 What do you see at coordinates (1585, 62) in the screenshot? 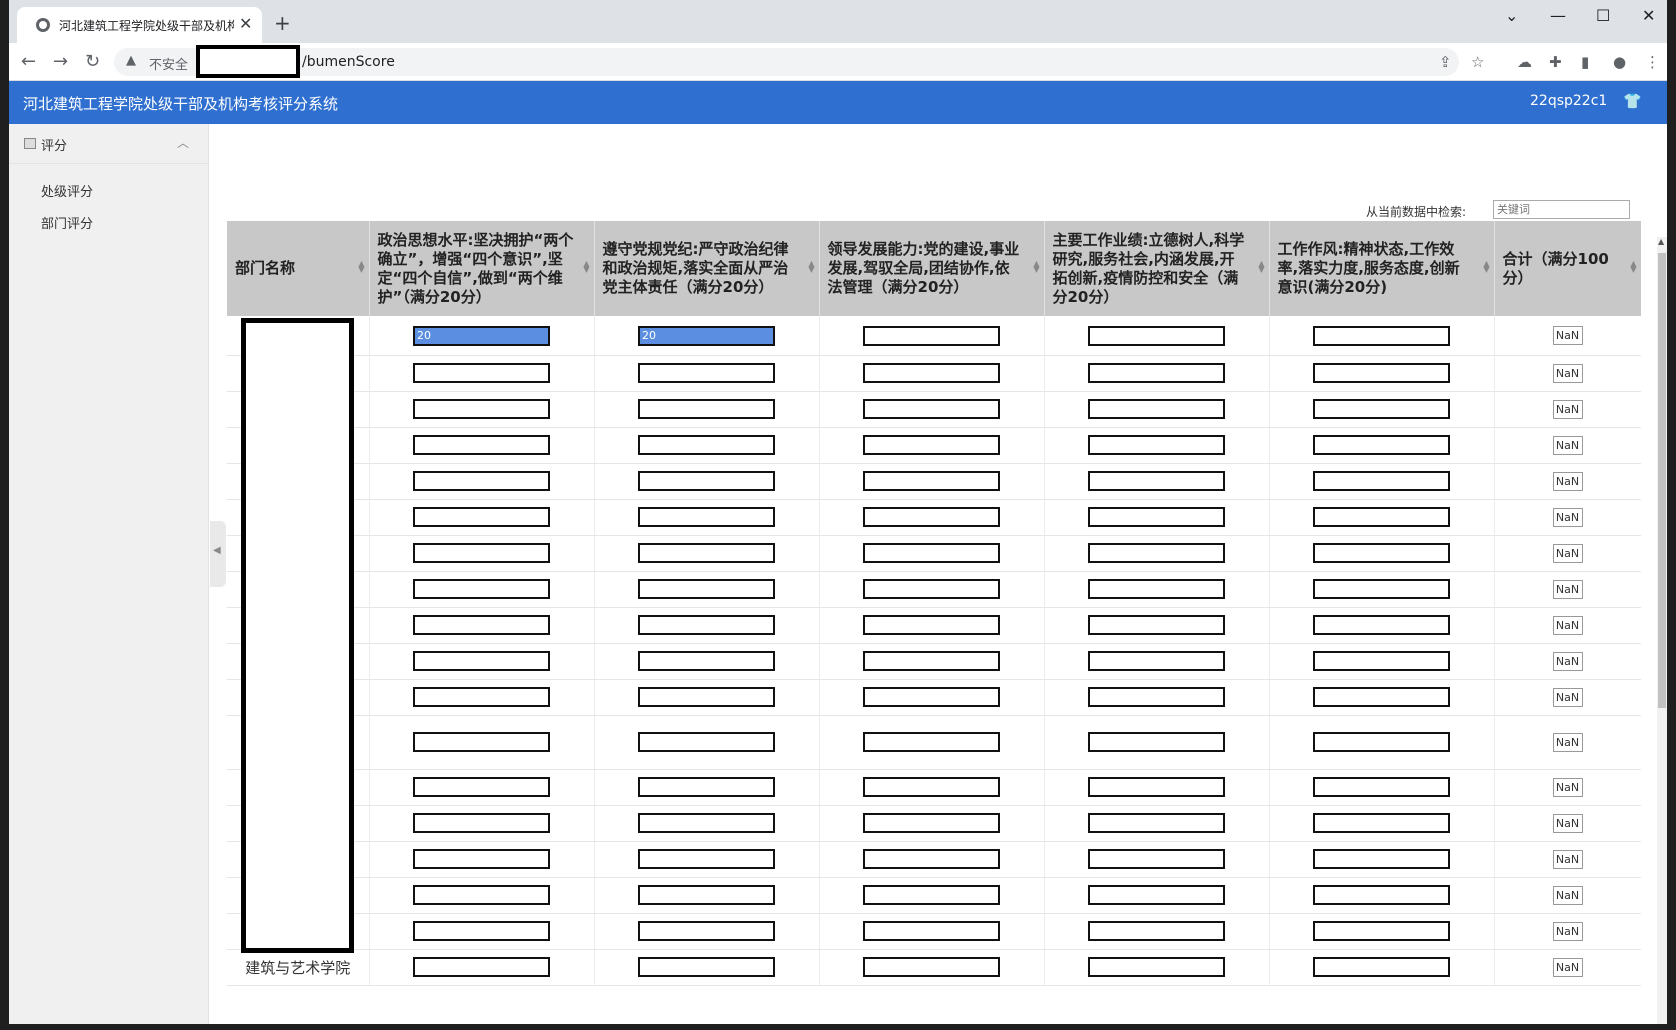
I see `side-panel-icon: ▮` at bounding box center [1585, 62].